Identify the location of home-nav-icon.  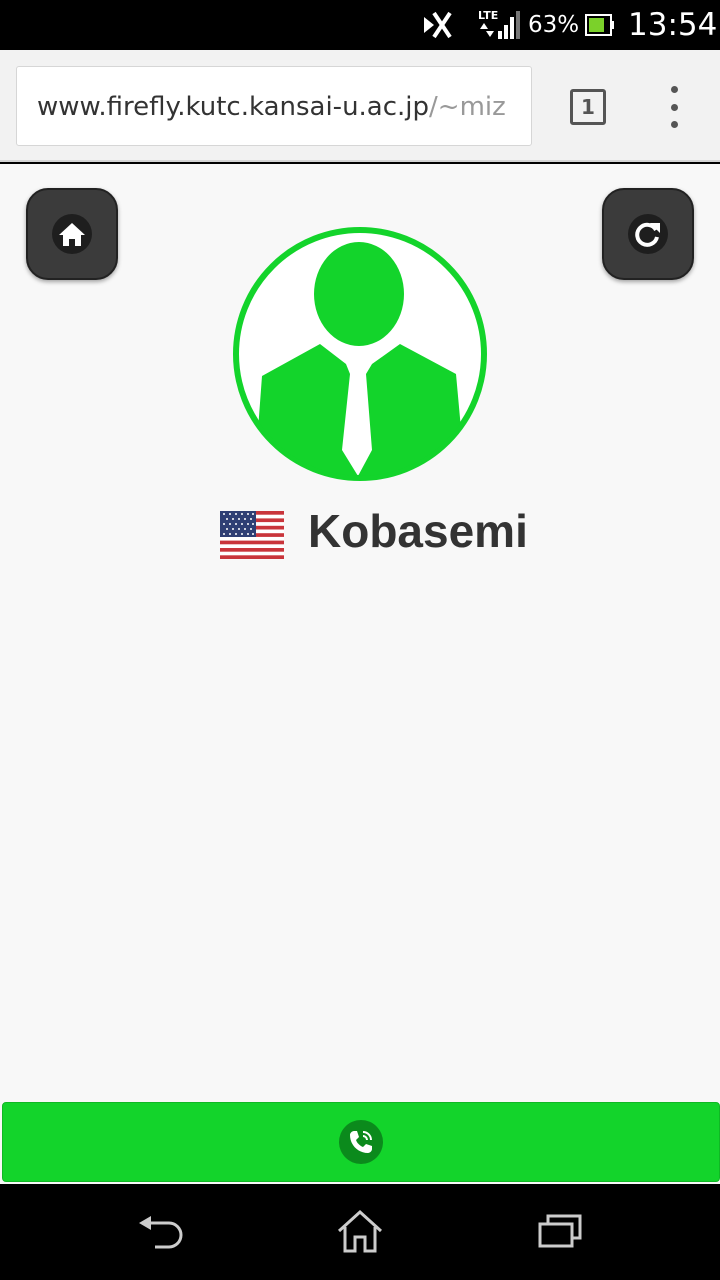
(360, 1231).